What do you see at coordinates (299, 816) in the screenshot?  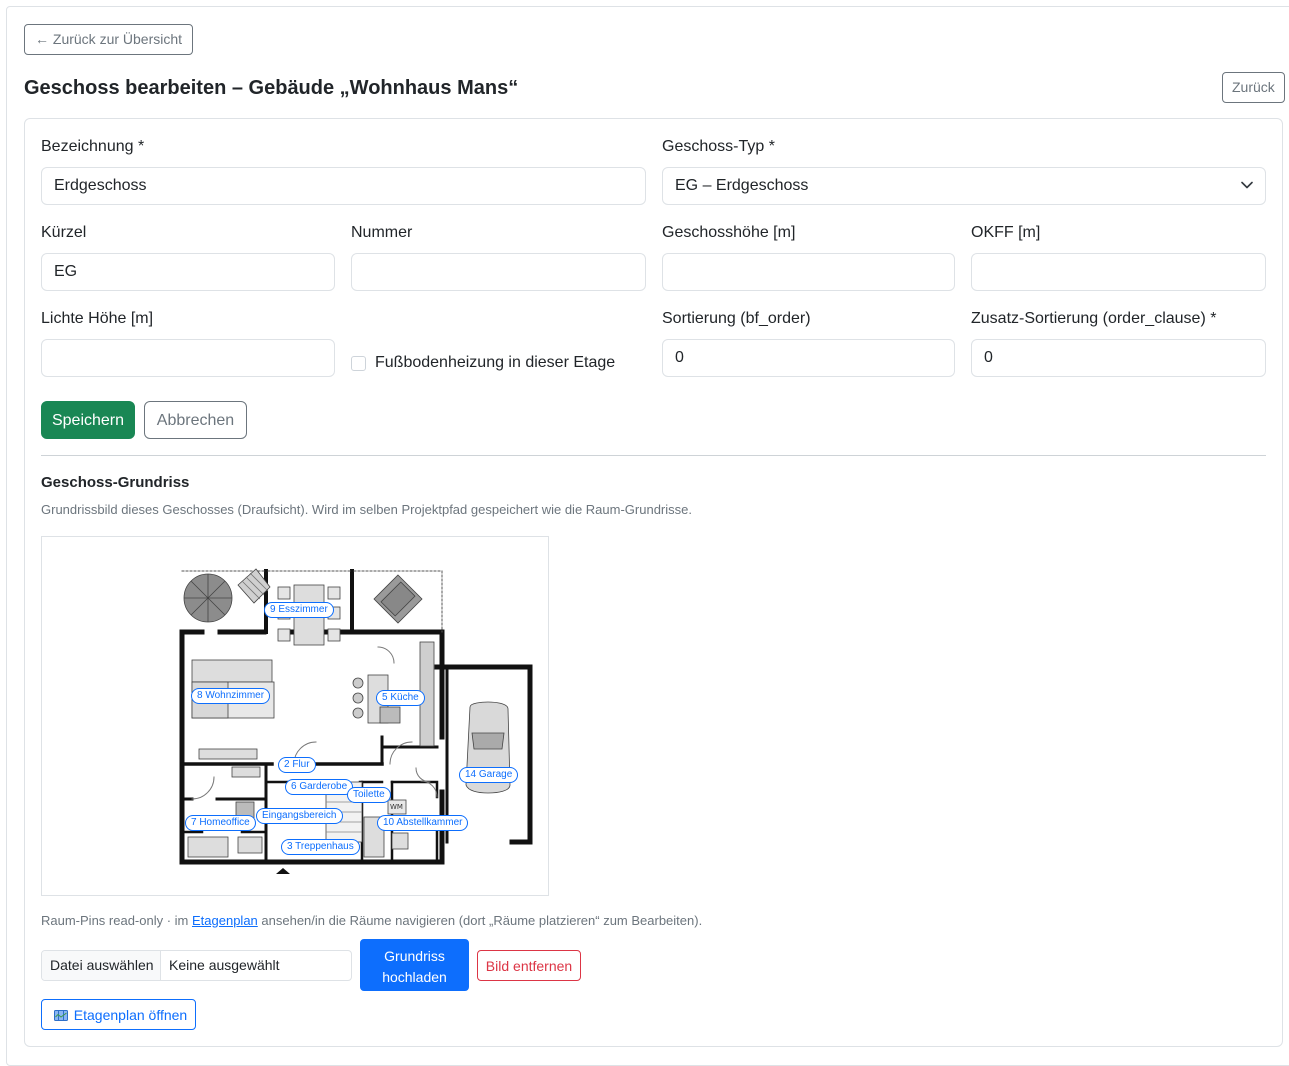 I see `room-pin: Eingangsbereich` at bounding box center [299, 816].